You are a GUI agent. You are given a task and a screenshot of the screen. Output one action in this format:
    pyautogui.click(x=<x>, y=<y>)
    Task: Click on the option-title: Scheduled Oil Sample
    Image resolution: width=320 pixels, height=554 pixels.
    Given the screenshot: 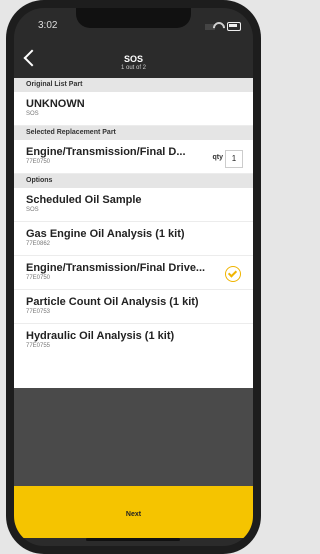 What is the action you would take?
    pyautogui.click(x=84, y=200)
    